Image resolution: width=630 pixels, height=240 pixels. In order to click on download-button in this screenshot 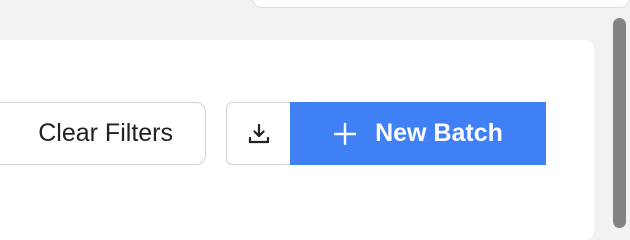, I will do `click(258, 133)`.